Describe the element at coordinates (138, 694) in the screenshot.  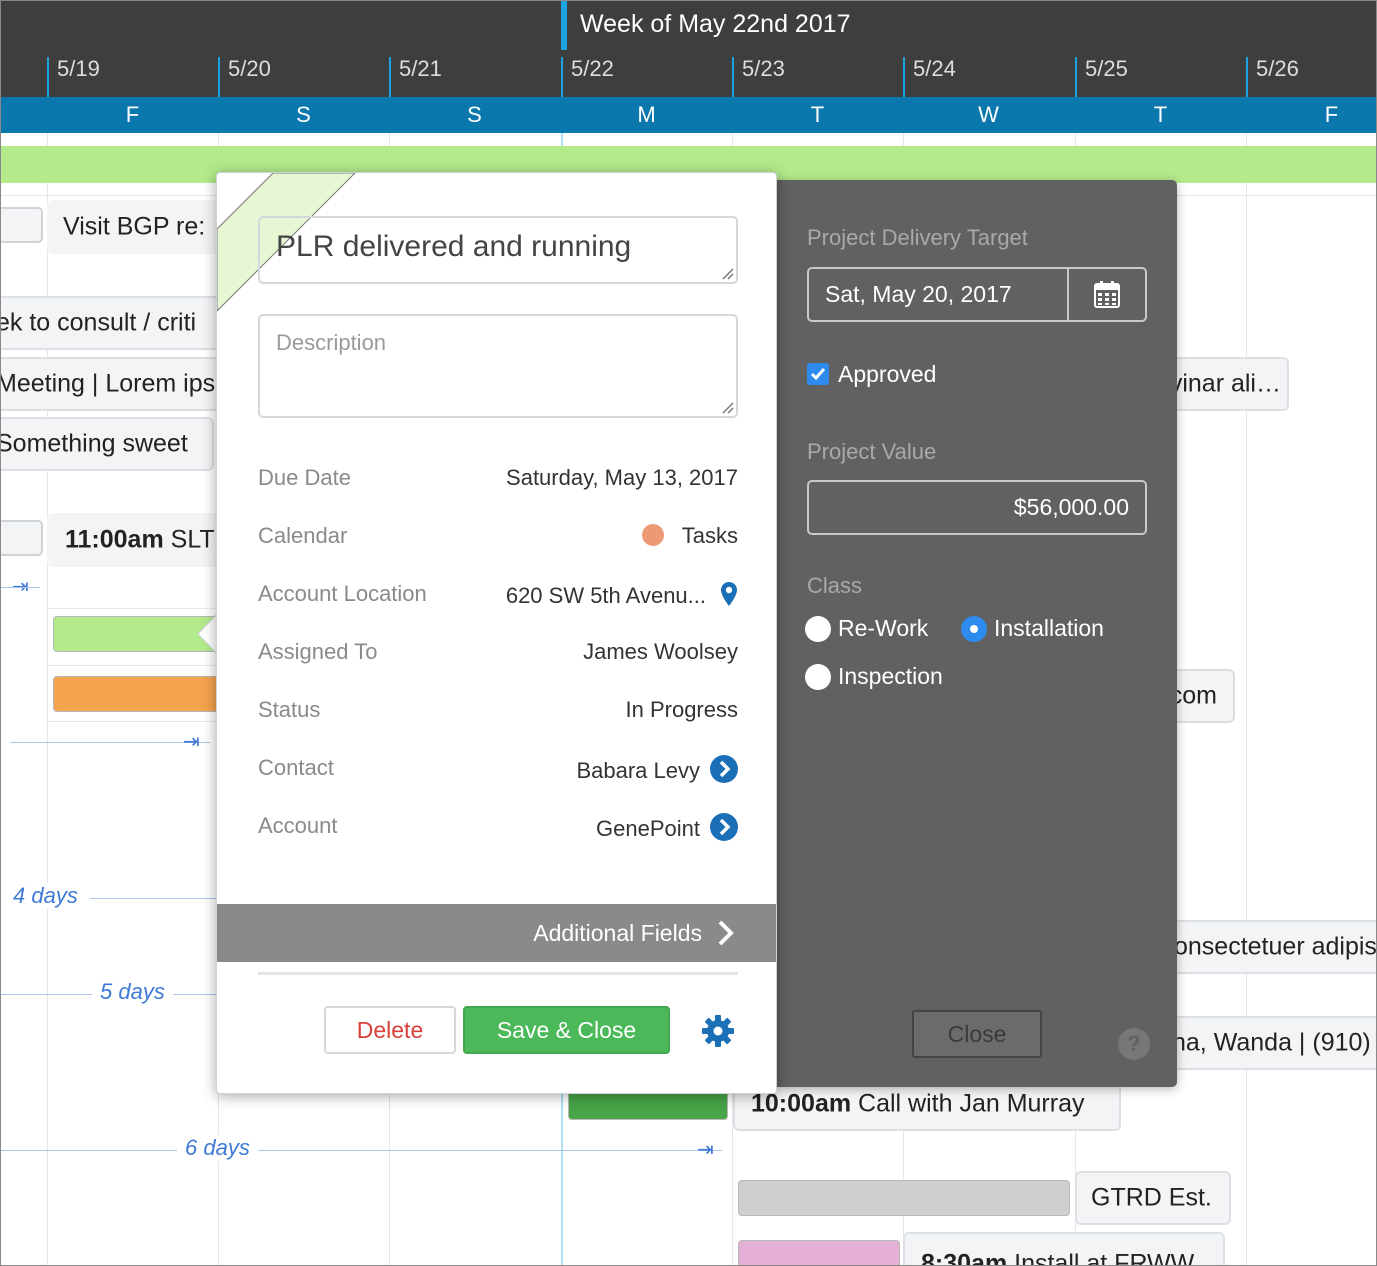
I see `event-bar-orange` at that location.